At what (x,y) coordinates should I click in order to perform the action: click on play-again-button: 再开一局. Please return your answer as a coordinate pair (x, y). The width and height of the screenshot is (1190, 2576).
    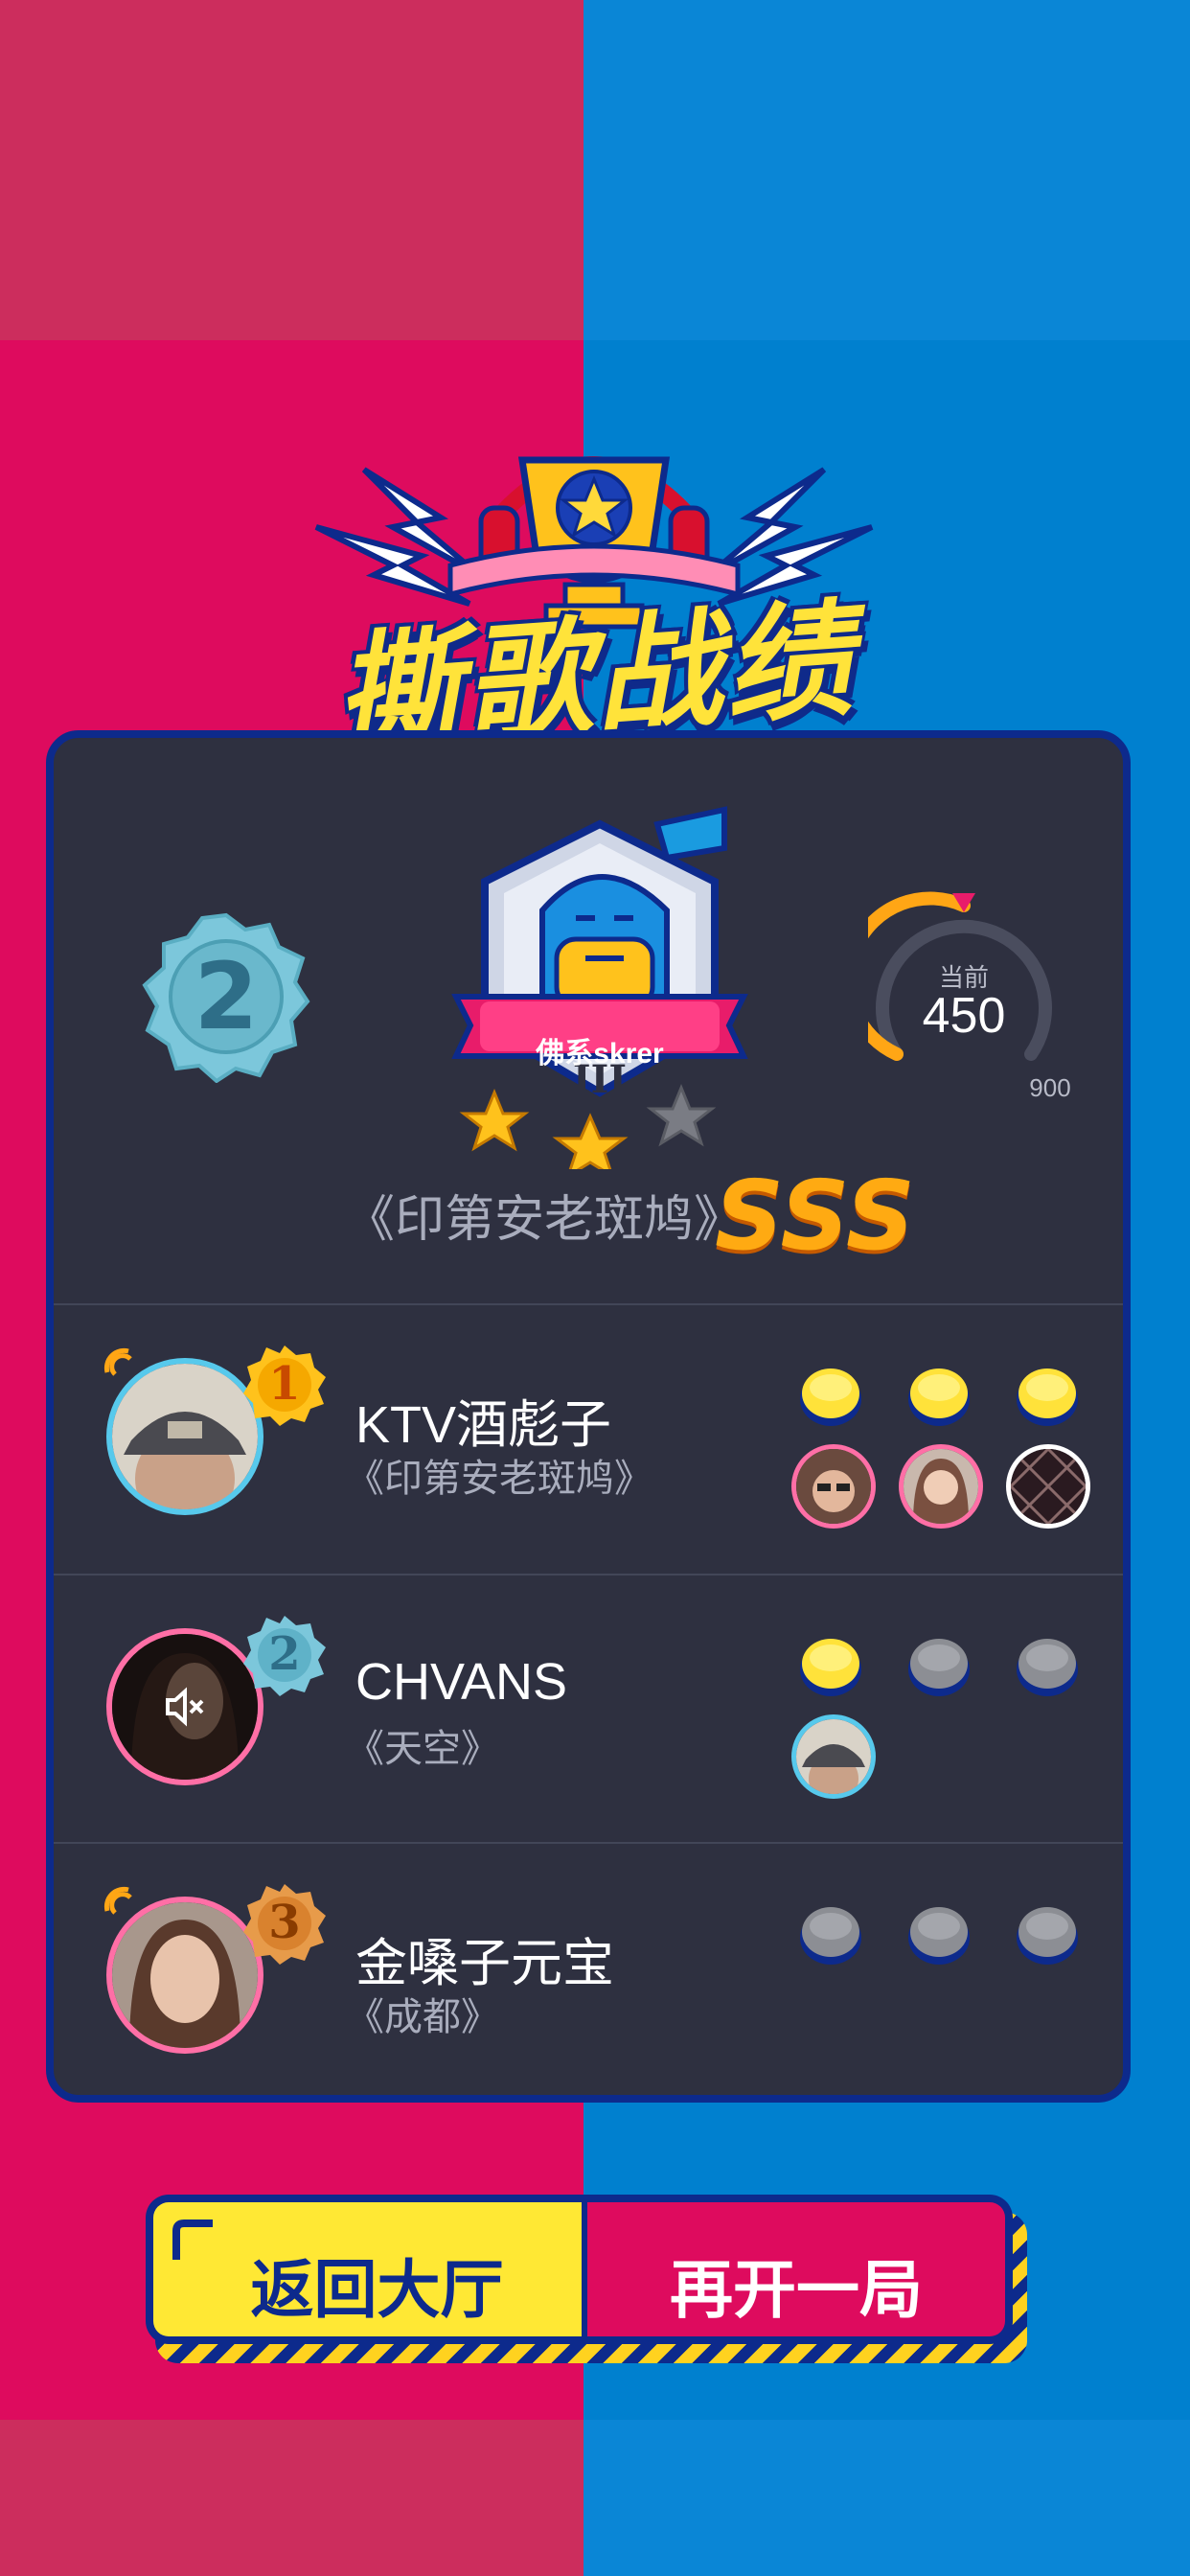
    Looking at the image, I should click on (797, 2269).